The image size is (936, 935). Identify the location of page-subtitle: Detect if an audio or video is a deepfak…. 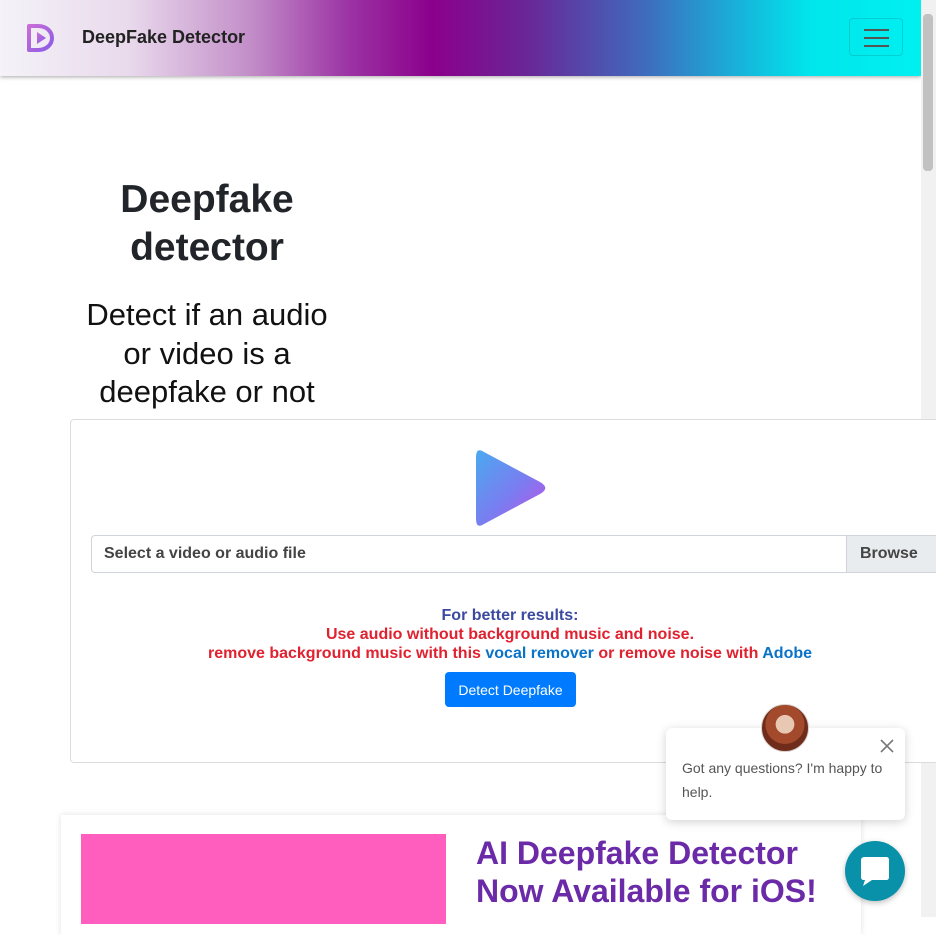
(207, 353).